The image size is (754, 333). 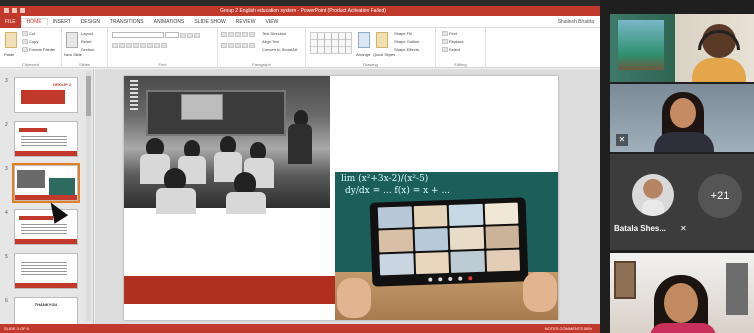 I want to click on decrease-indent-icon, so click(x=238, y=35).